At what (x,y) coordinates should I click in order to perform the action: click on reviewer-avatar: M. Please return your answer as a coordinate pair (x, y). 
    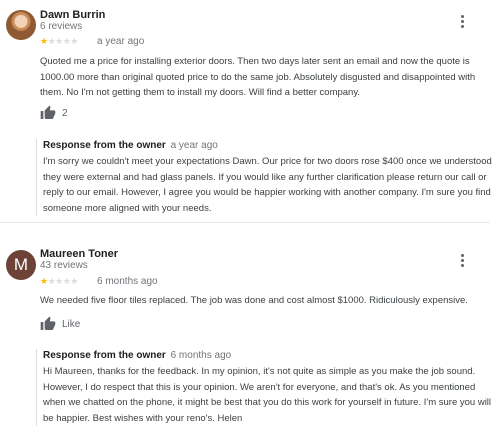
    Looking at the image, I should click on (21, 265).